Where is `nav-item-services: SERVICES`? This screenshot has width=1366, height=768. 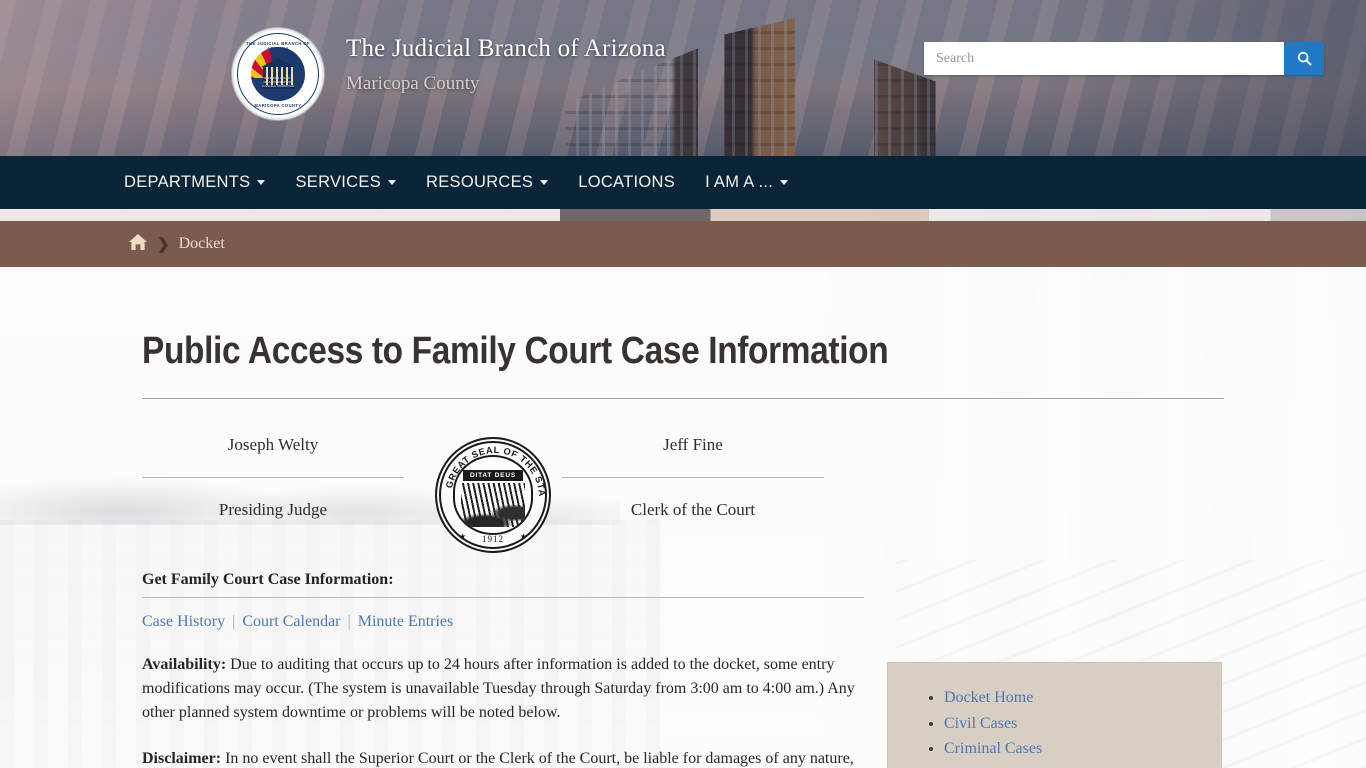 nav-item-services: SERVICES is located at coordinates (346, 182).